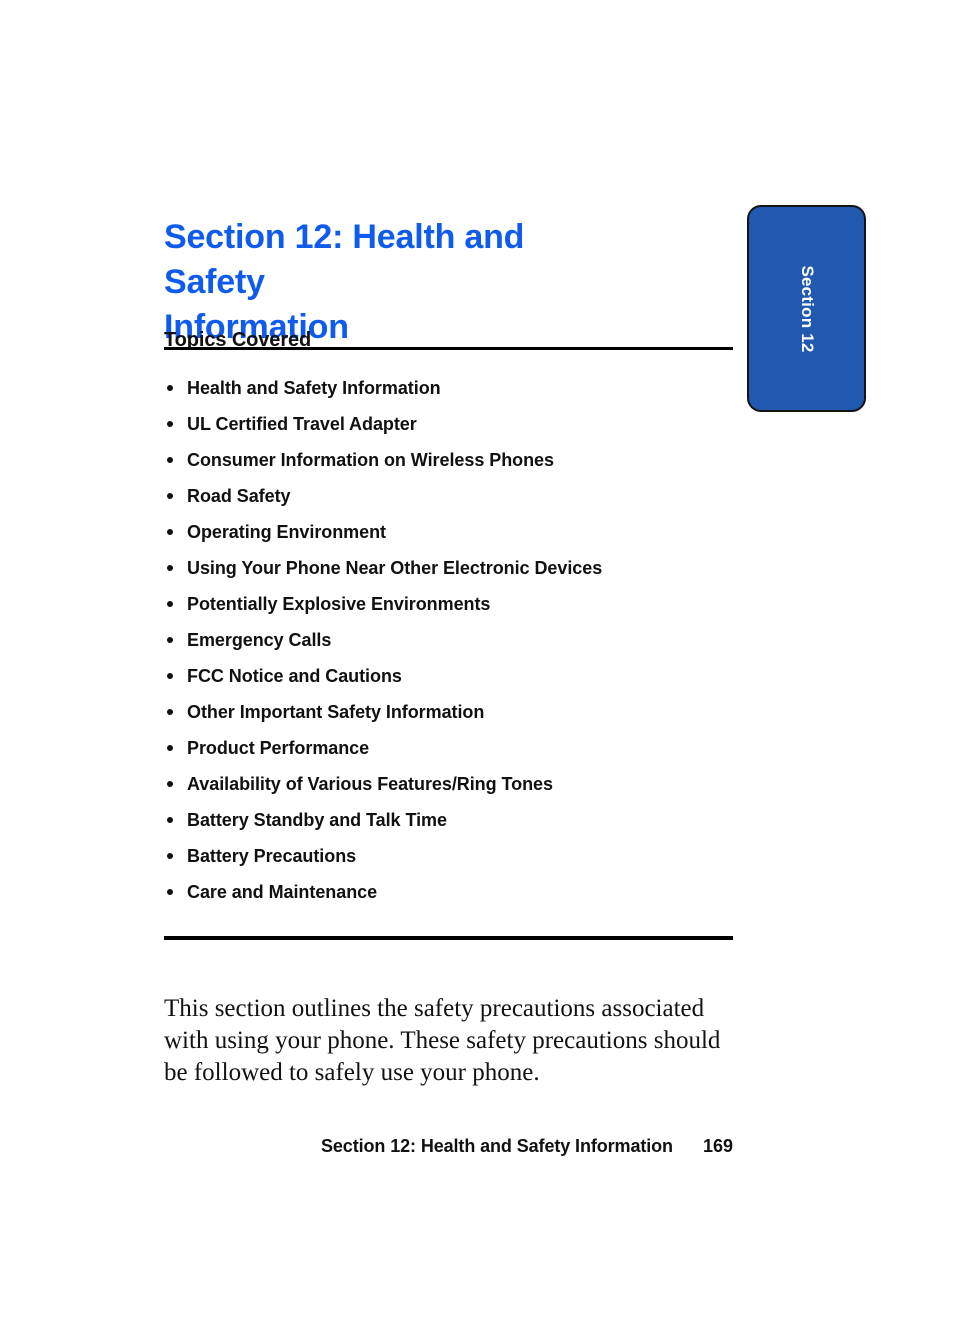 The width and height of the screenshot is (954, 1319). I want to click on section-divider-bottom, so click(448, 938).